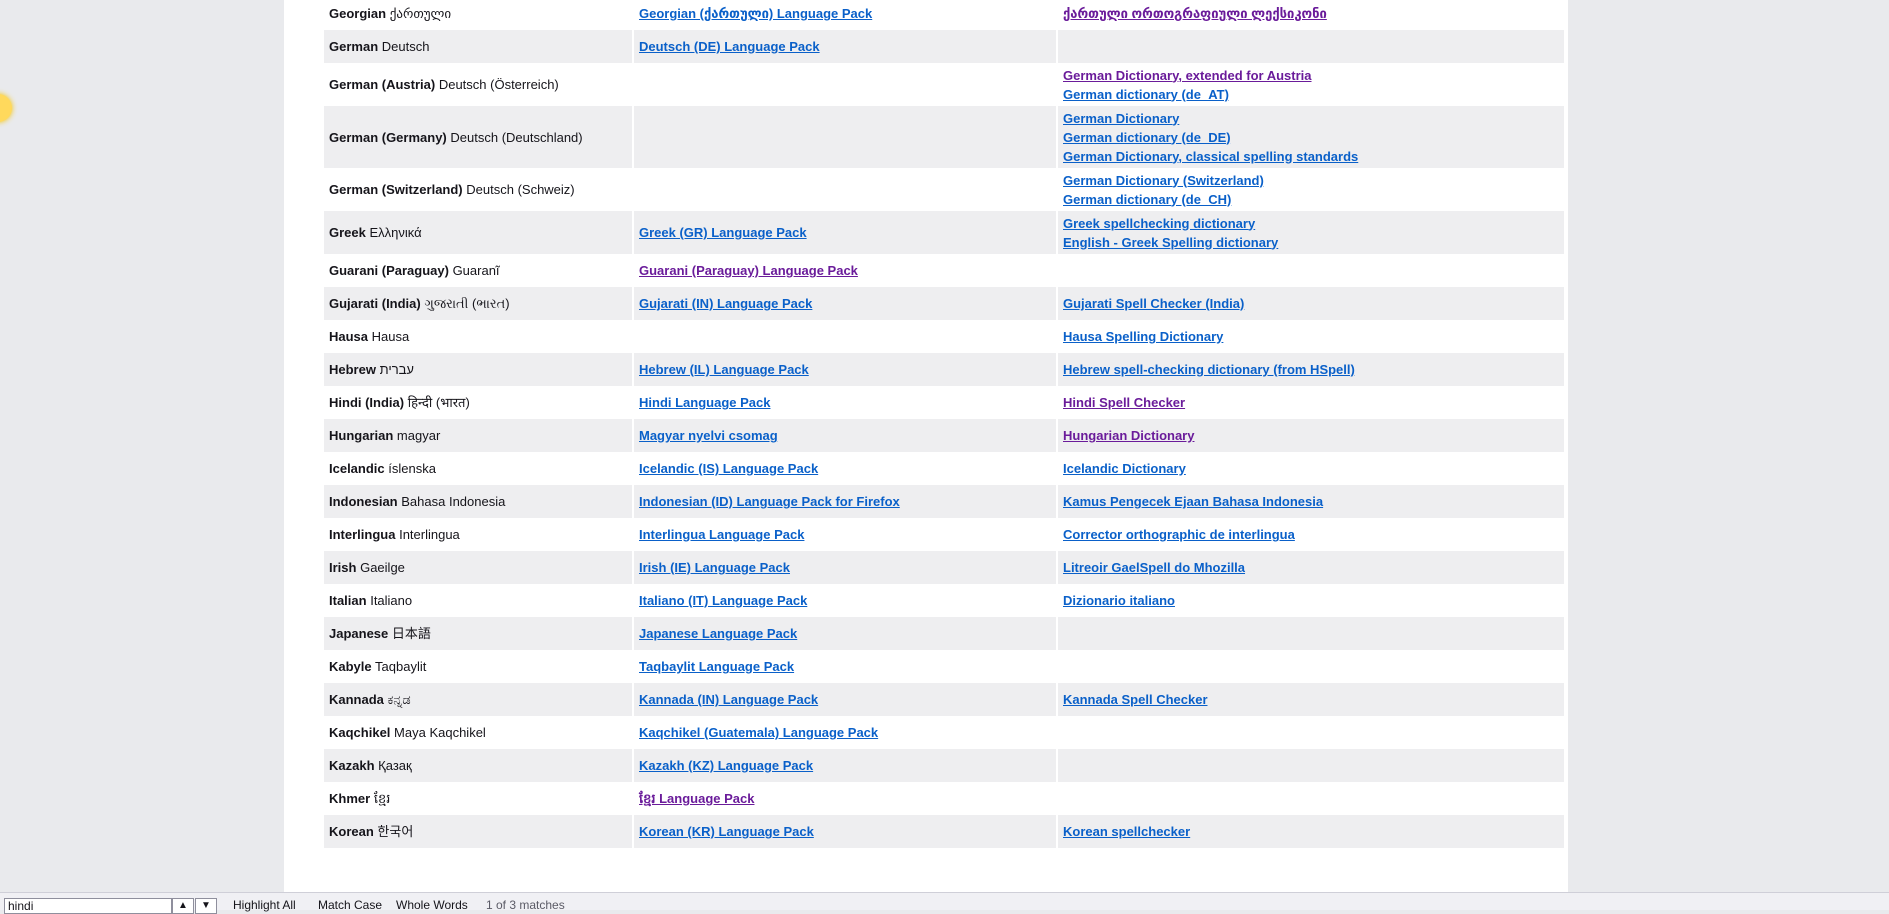  Describe the element at coordinates (478, 798) in the screenshot. I see `language-cell: Khmer ខ្មែរ` at that location.